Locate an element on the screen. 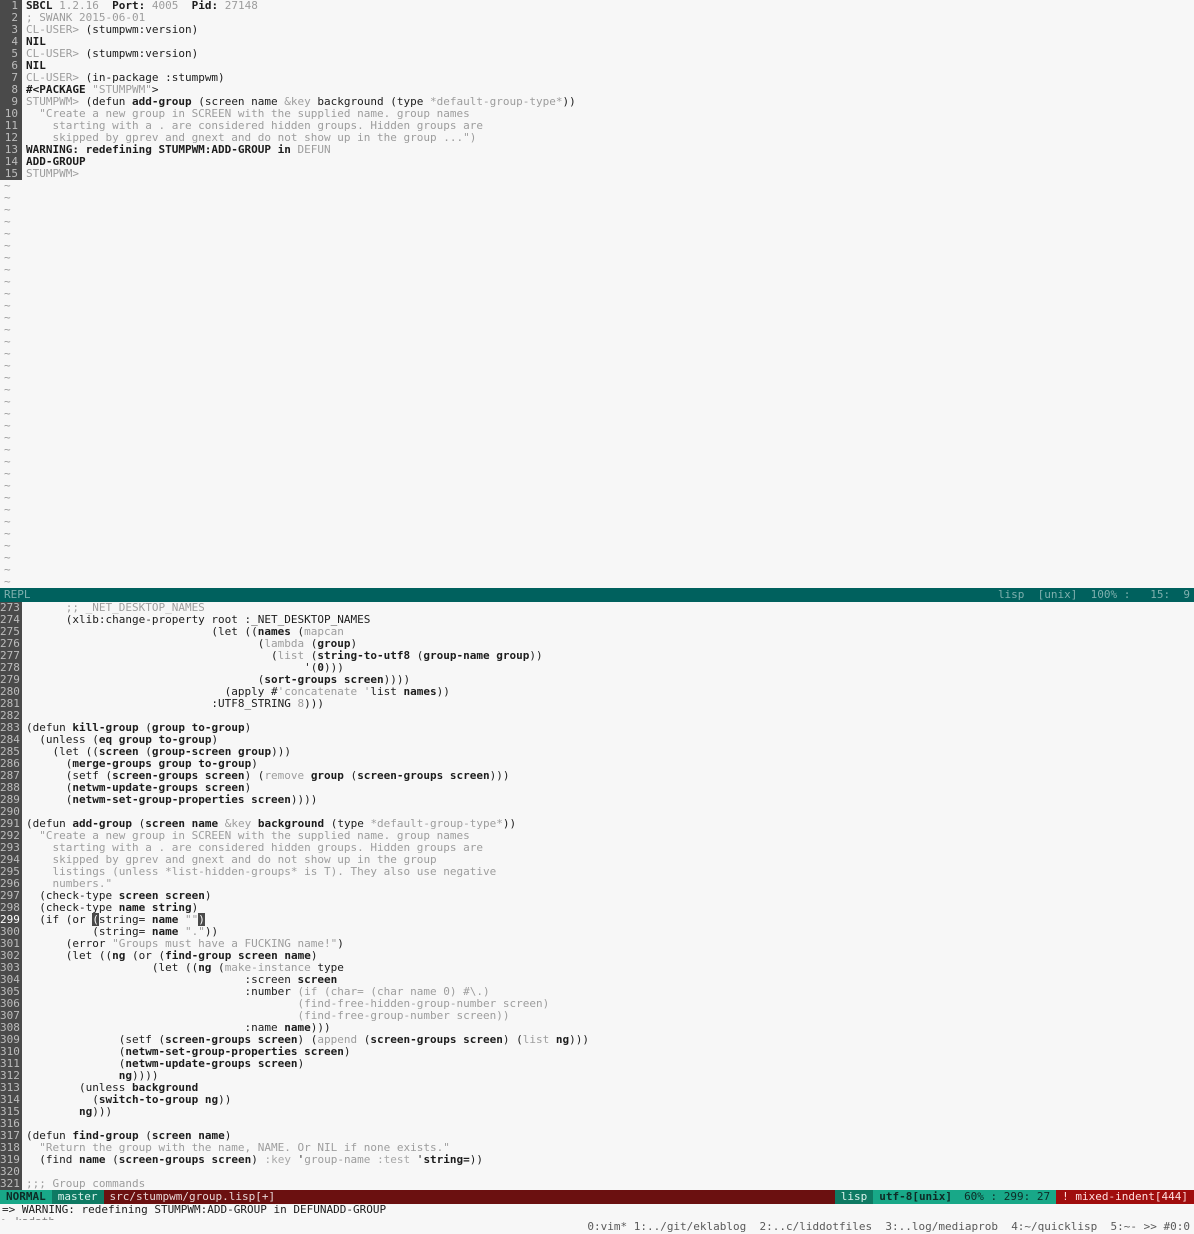 The image size is (1194, 1234). code-token: string= is located at coordinates (446, 1159).